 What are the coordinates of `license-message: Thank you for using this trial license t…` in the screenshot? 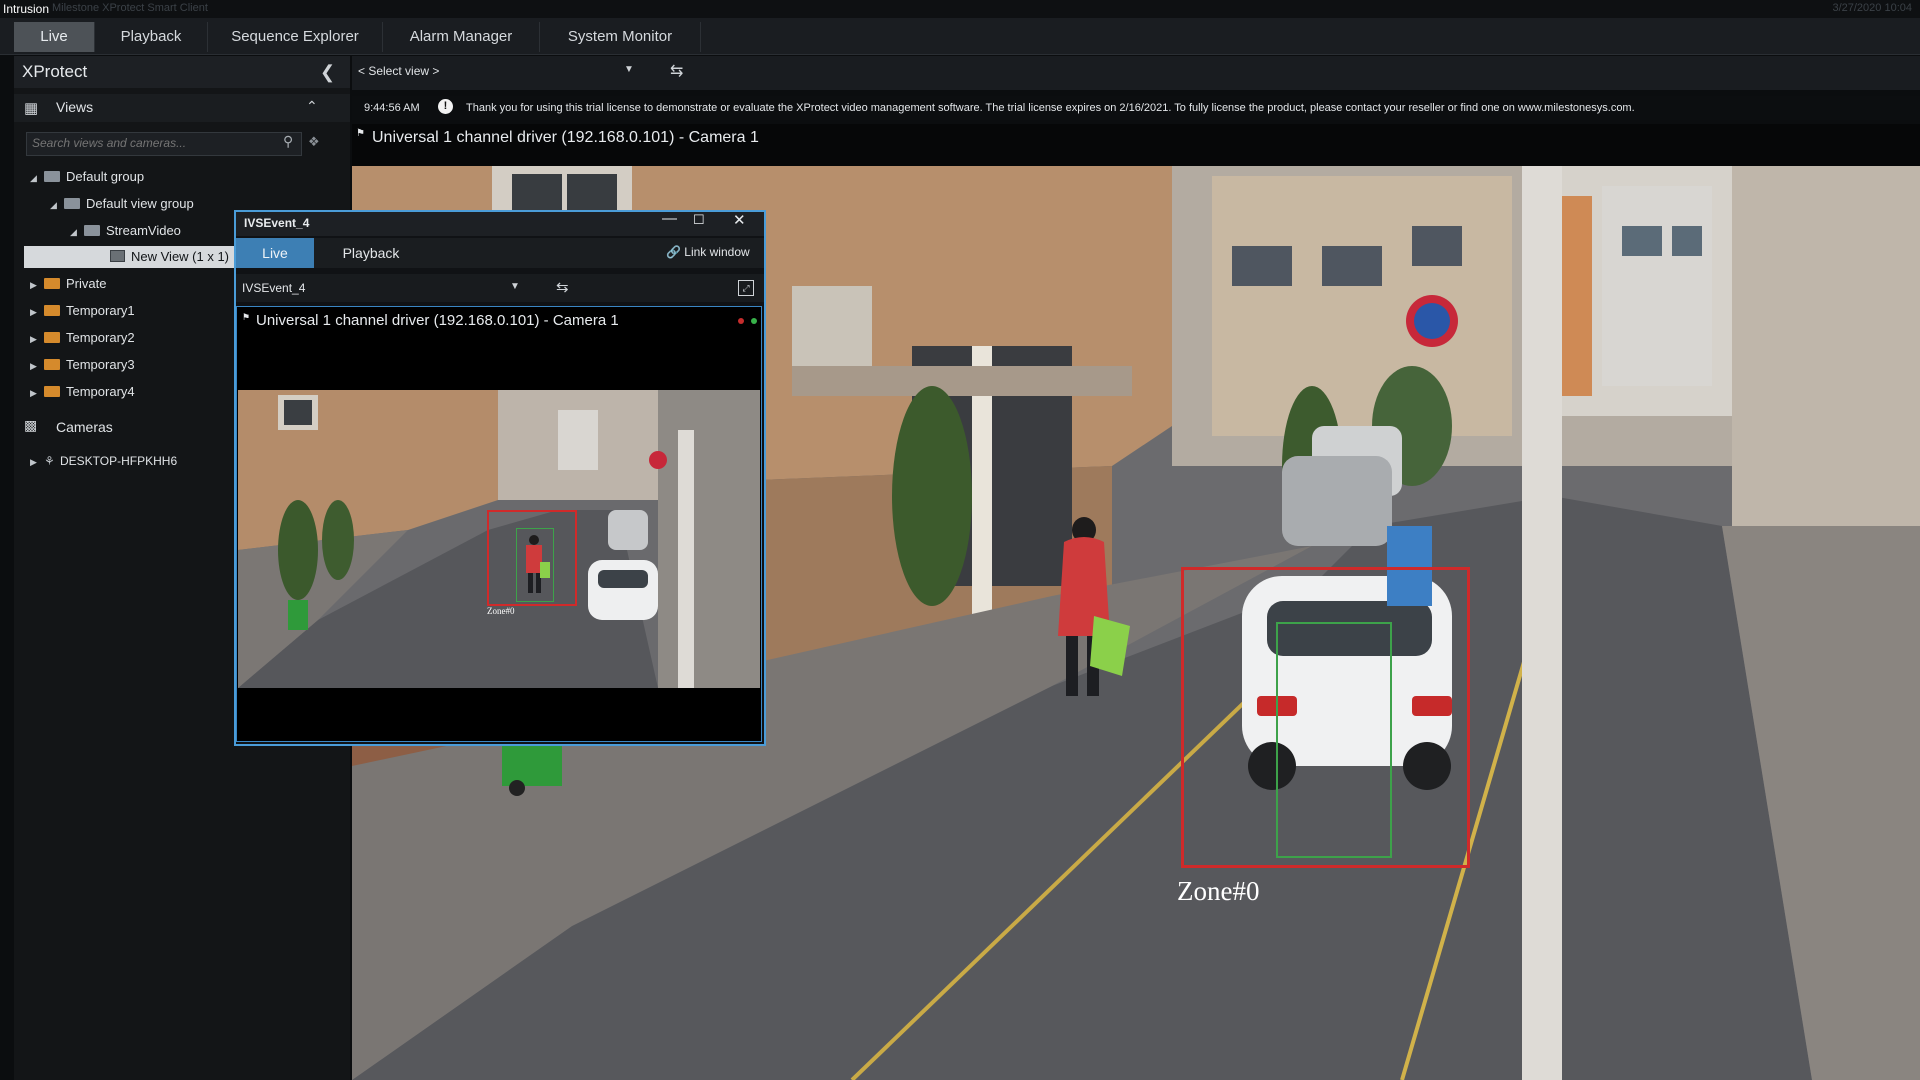 It's located at (1050, 108).